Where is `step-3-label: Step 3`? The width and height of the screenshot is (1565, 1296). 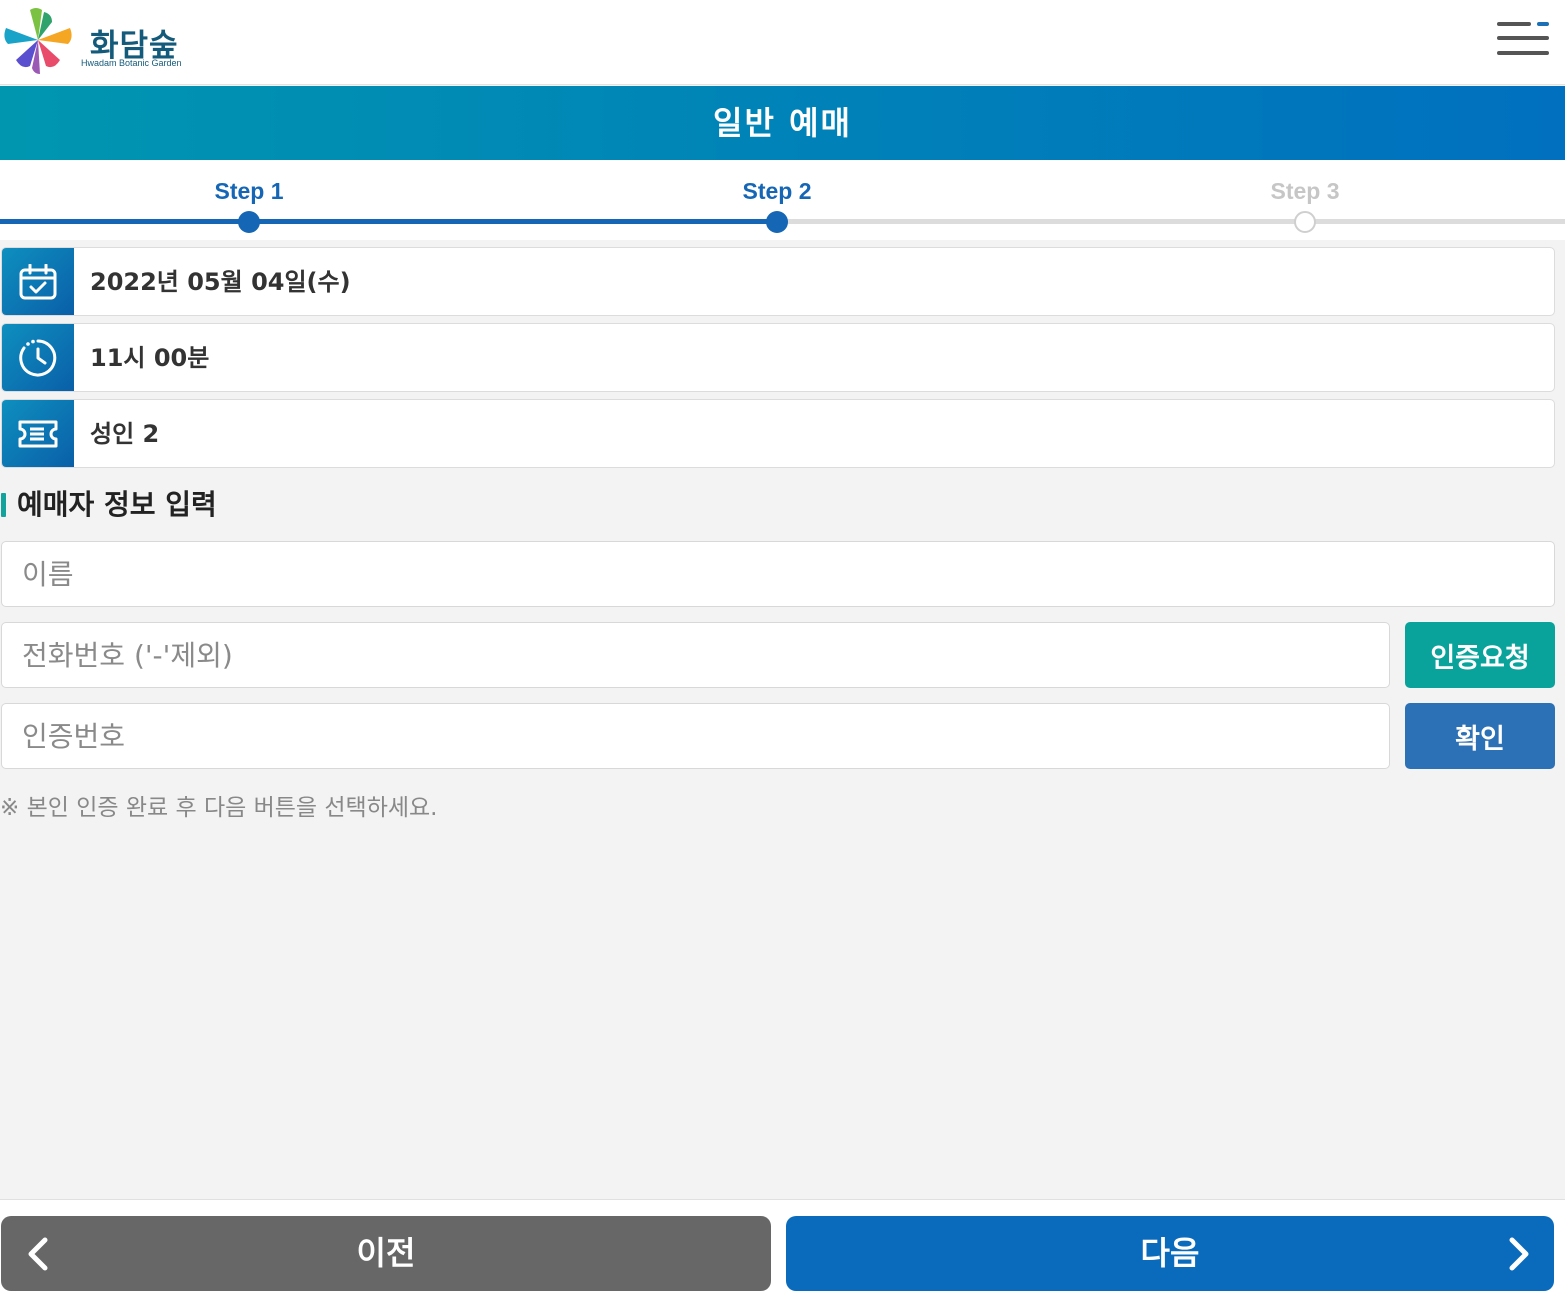 step-3-label: Step 3 is located at coordinates (1305, 191).